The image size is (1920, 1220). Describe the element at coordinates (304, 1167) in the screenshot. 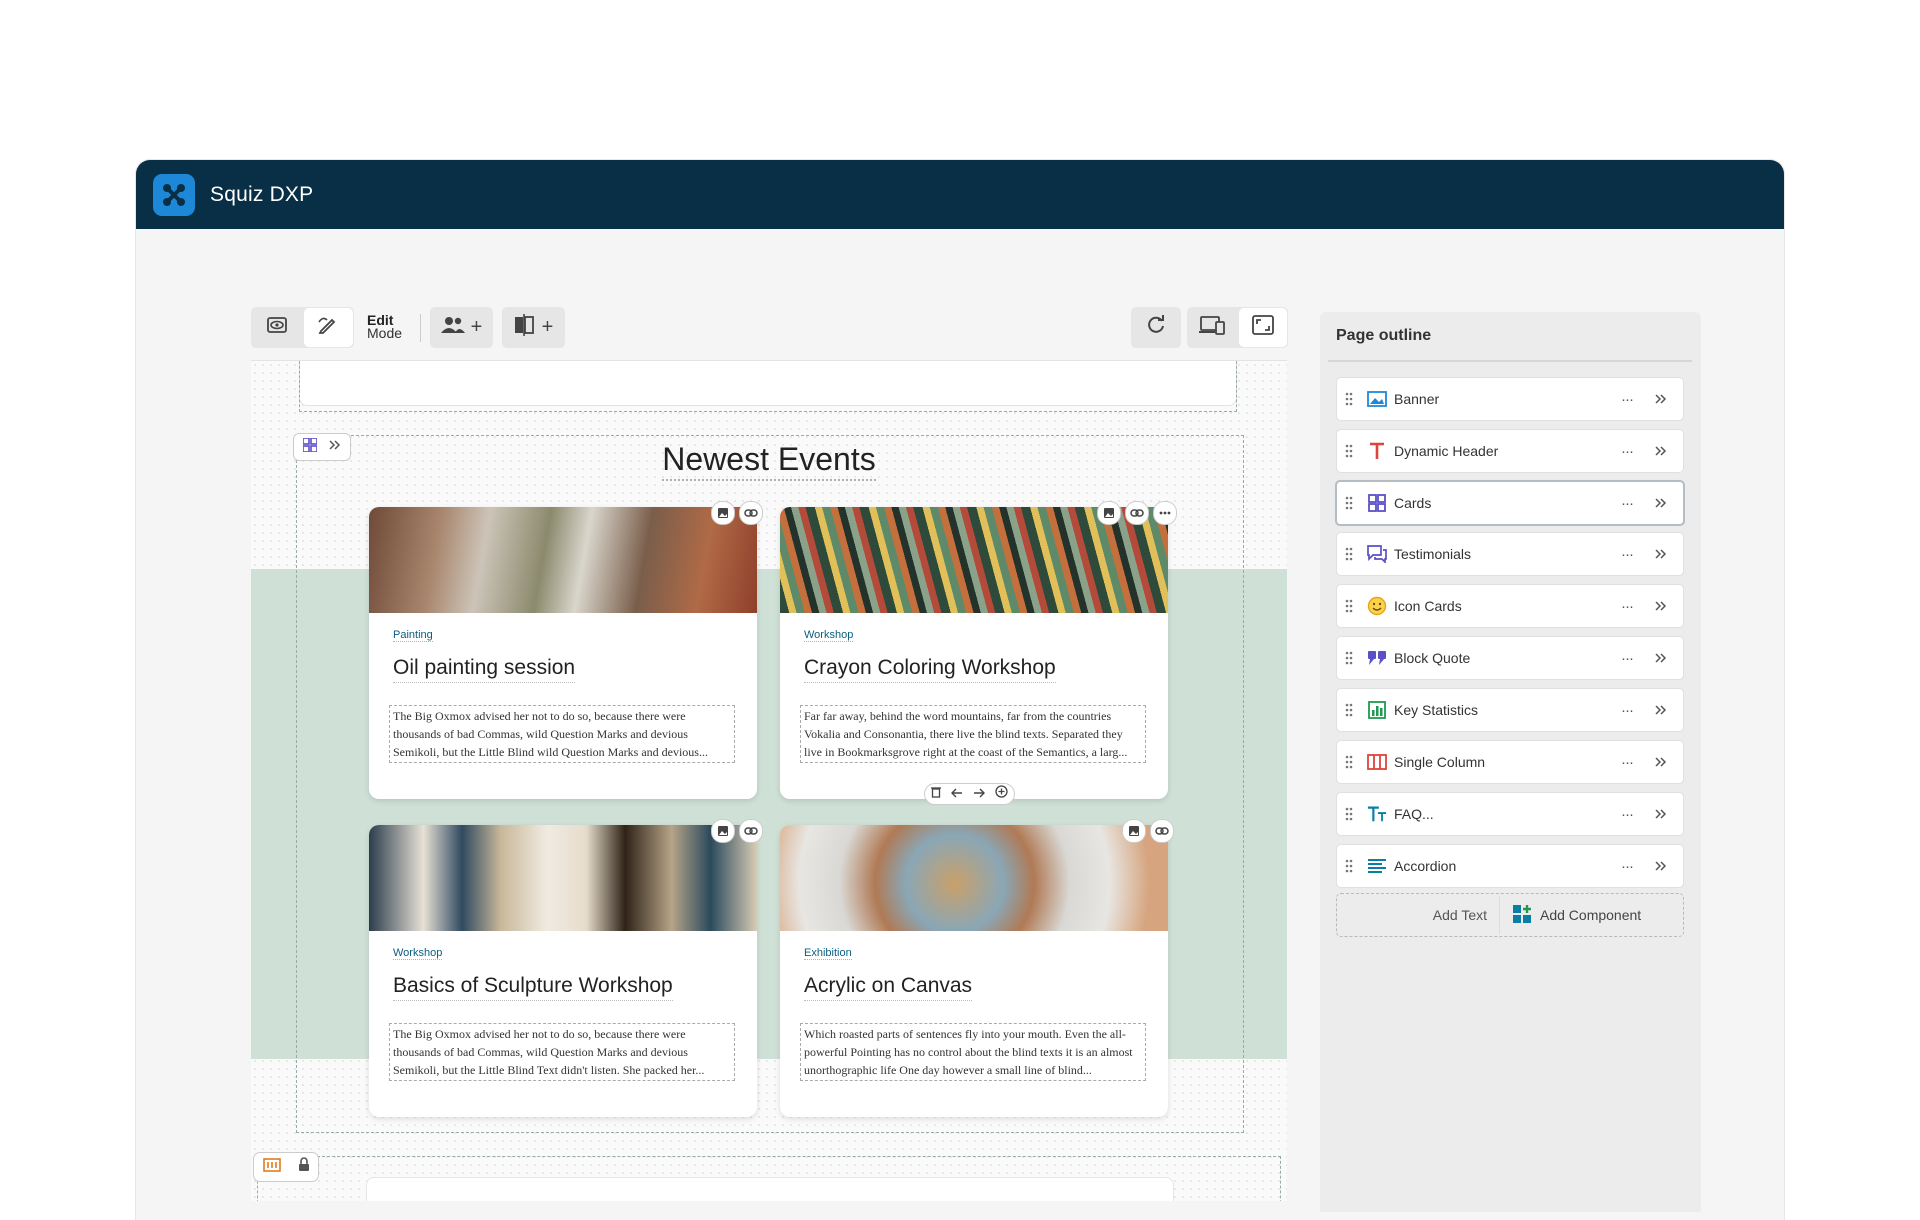

I see `lock-icon` at that location.